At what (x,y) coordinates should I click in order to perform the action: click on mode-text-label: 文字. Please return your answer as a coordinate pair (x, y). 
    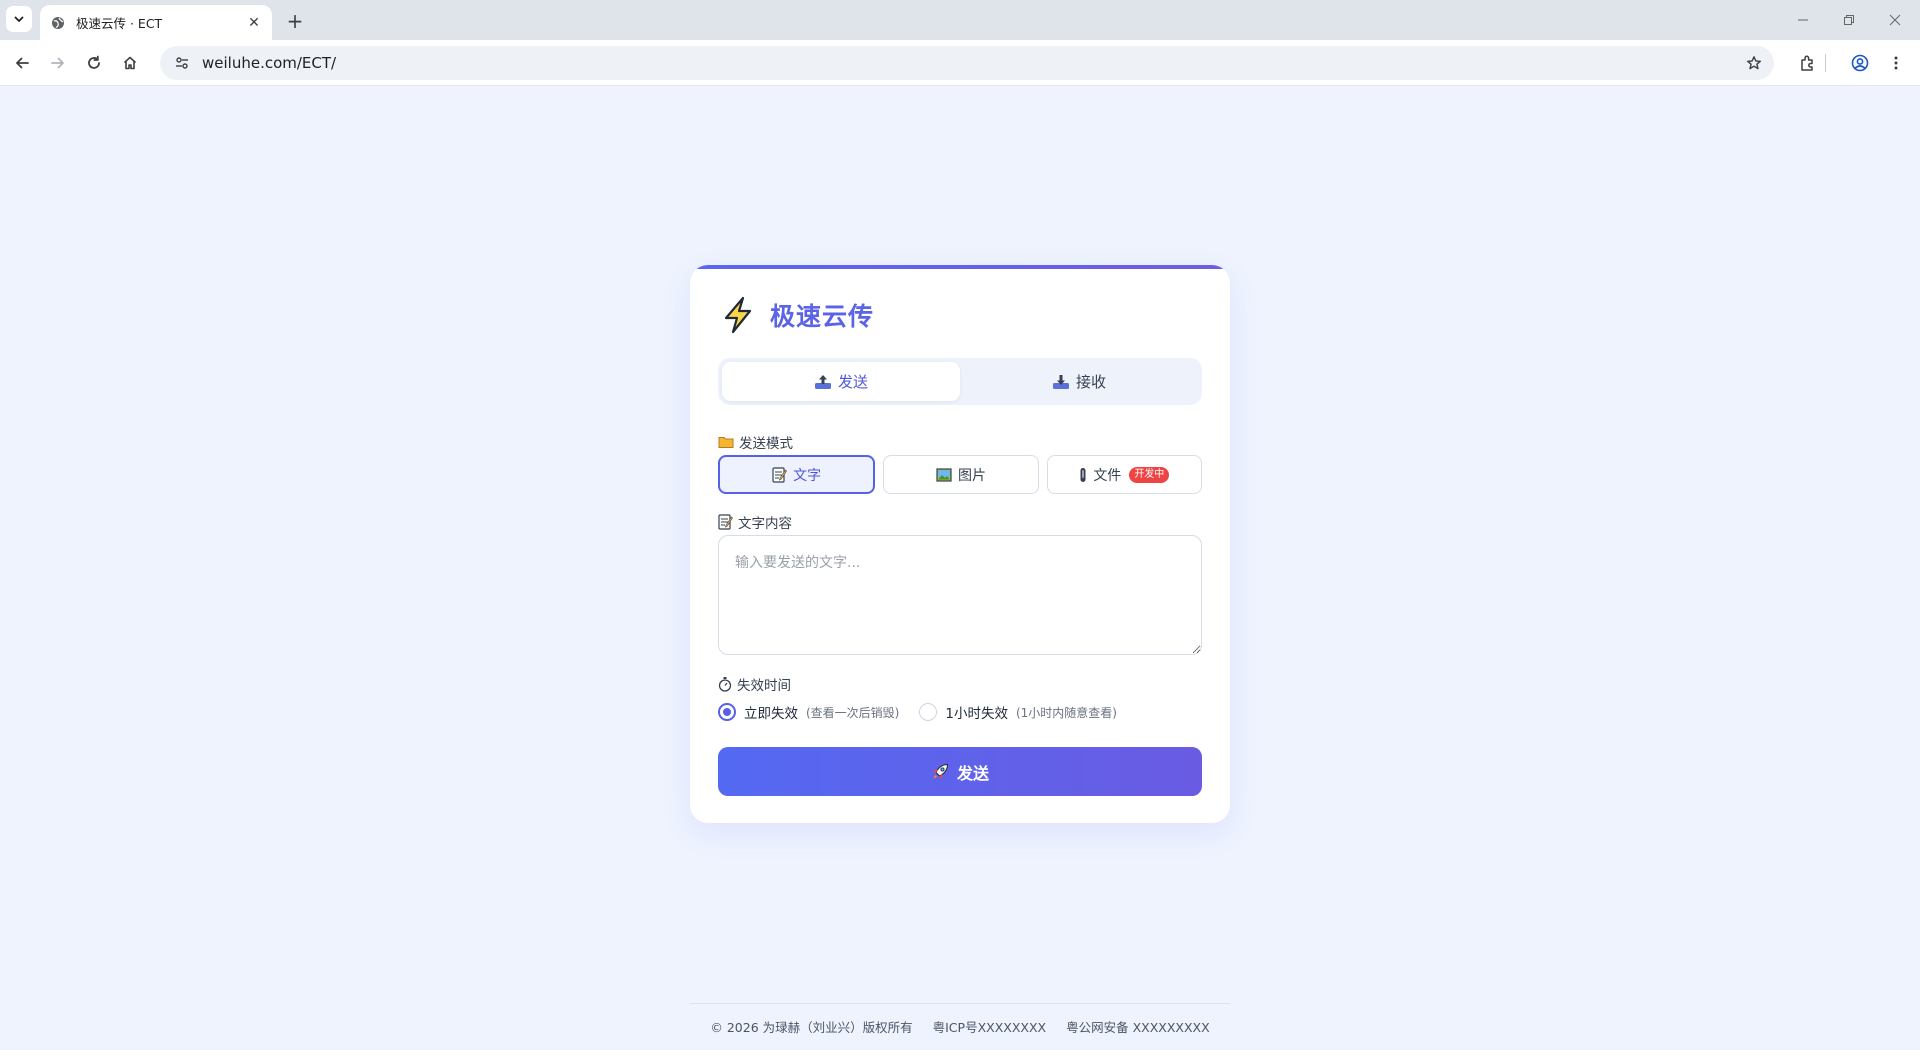
    Looking at the image, I should click on (807, 475).